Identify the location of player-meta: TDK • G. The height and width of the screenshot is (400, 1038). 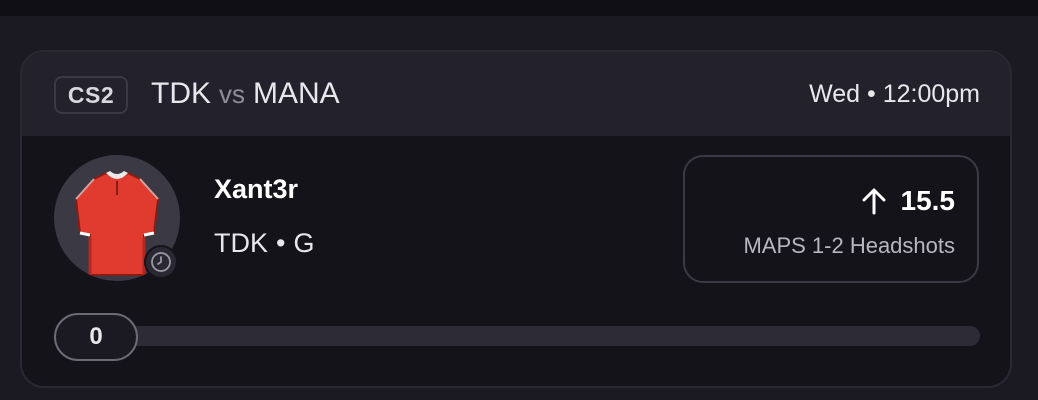
(264, 243).